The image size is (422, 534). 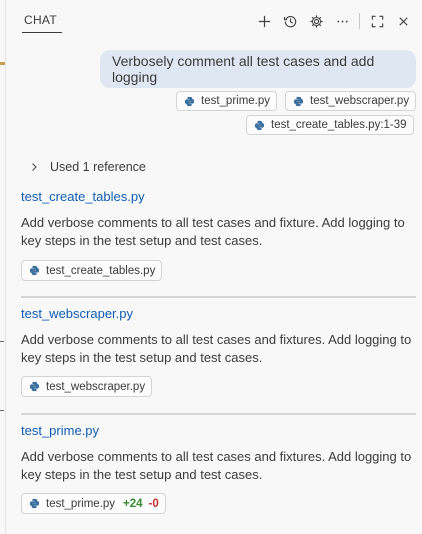 What do you see at coordinates (236, 101) in the screenshot?
I see `attachment-chip-label: test_prime.py` at bounding box center [236, 101].